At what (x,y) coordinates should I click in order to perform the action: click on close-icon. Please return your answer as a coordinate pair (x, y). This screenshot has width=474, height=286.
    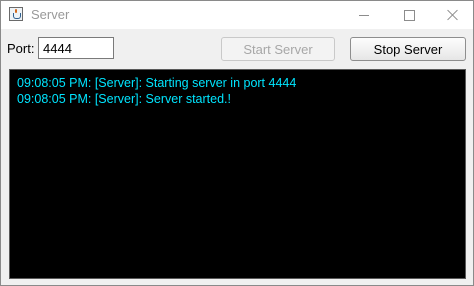
    Looking at the image, I should click on (453, 15).